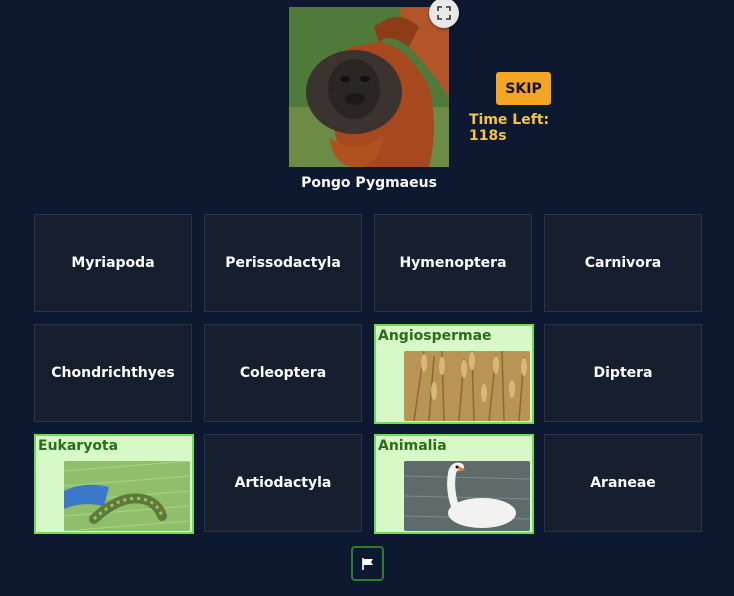 Image resolution: width=734 pixels, height=596 pixels. I want to click on flag-button, so click(367, 563).